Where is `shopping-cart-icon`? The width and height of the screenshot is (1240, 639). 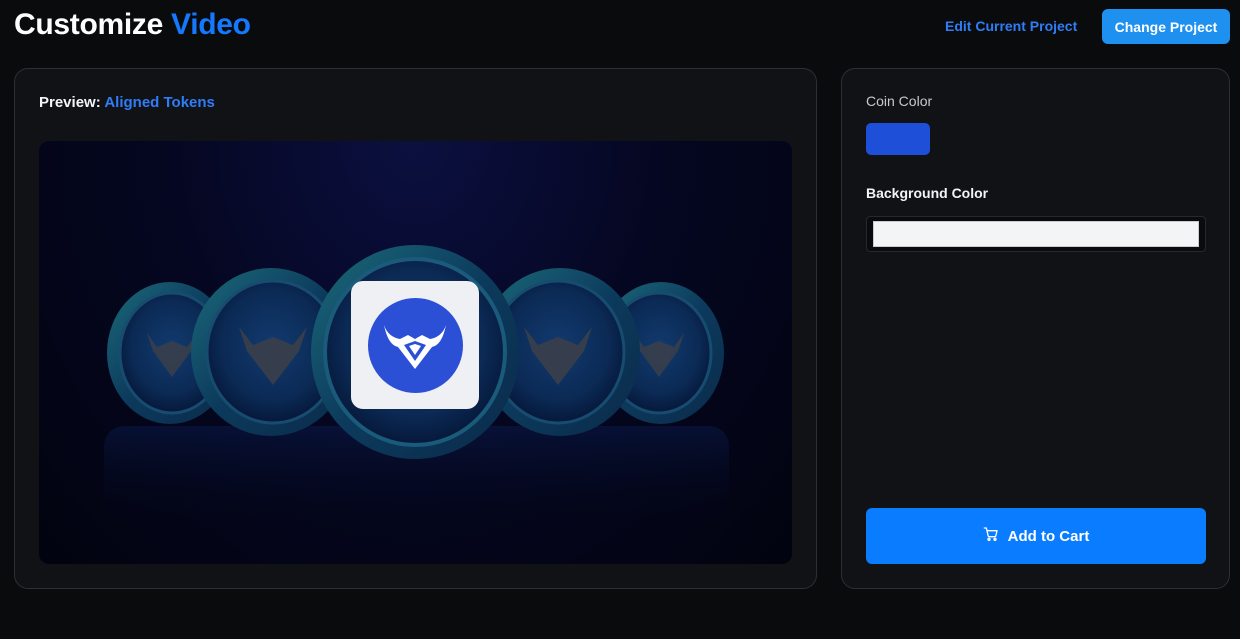
shopping-cart-icon is located at coordinates (991, 536).